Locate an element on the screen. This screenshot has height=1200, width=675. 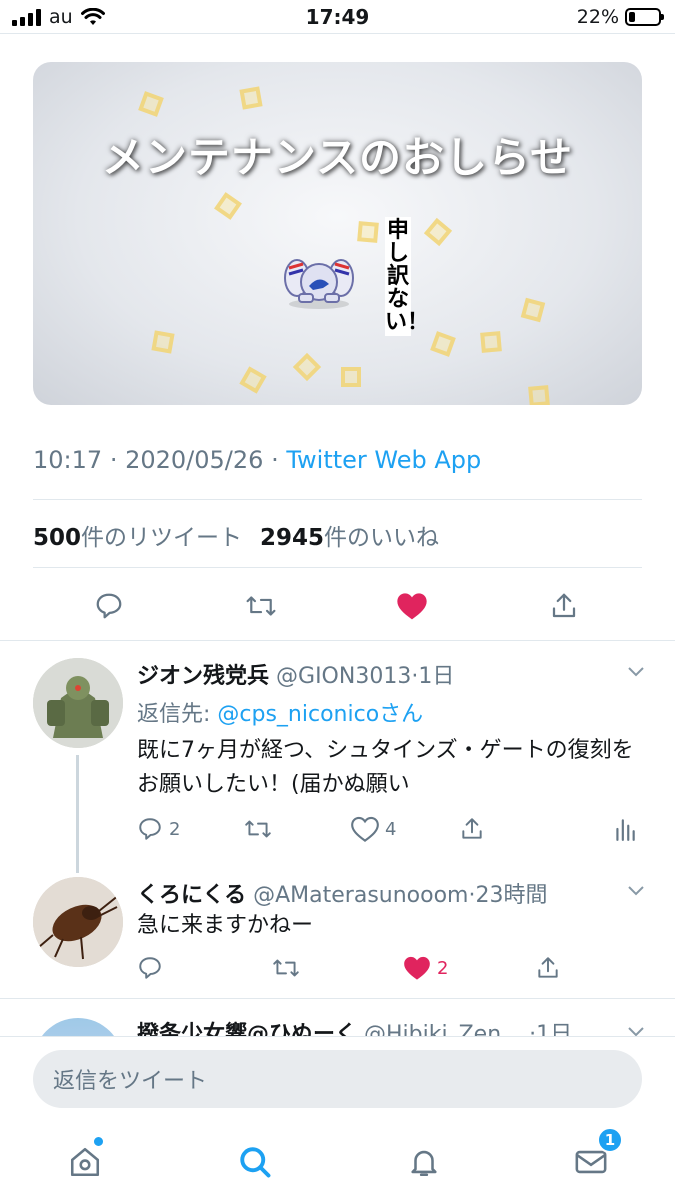
reply-actions: 2 is located at coordinates (389, 970).